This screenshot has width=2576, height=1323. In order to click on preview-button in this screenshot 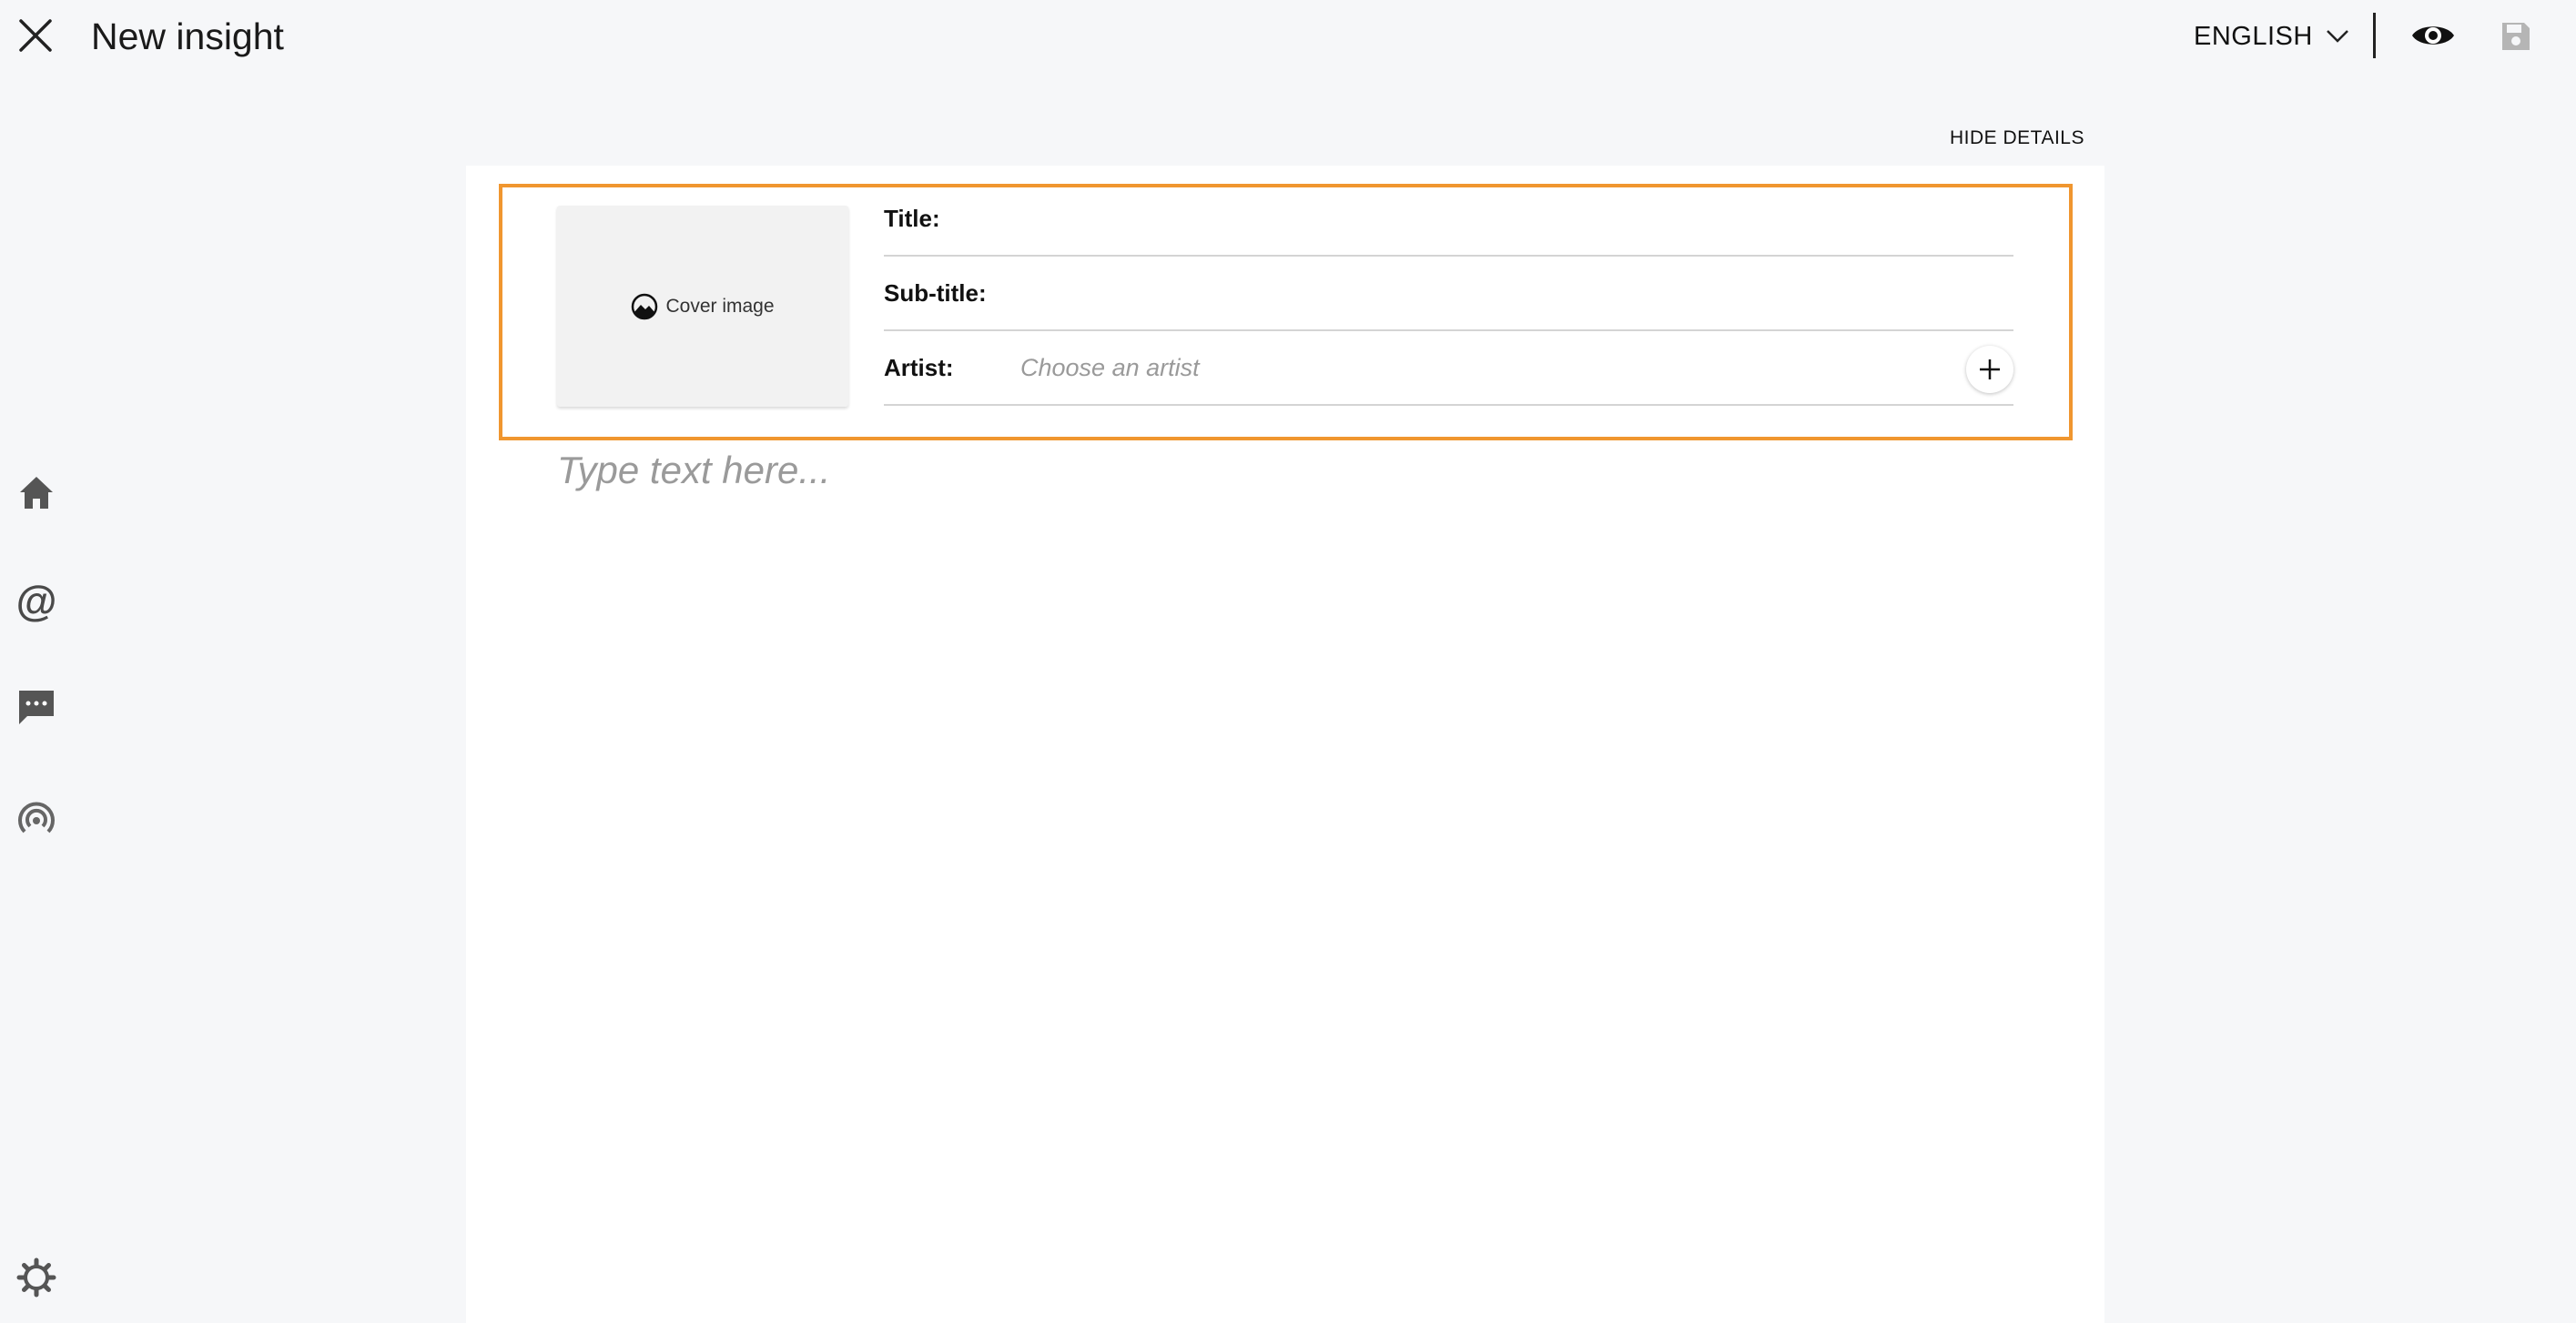, I will do `click(2433, 35)`.